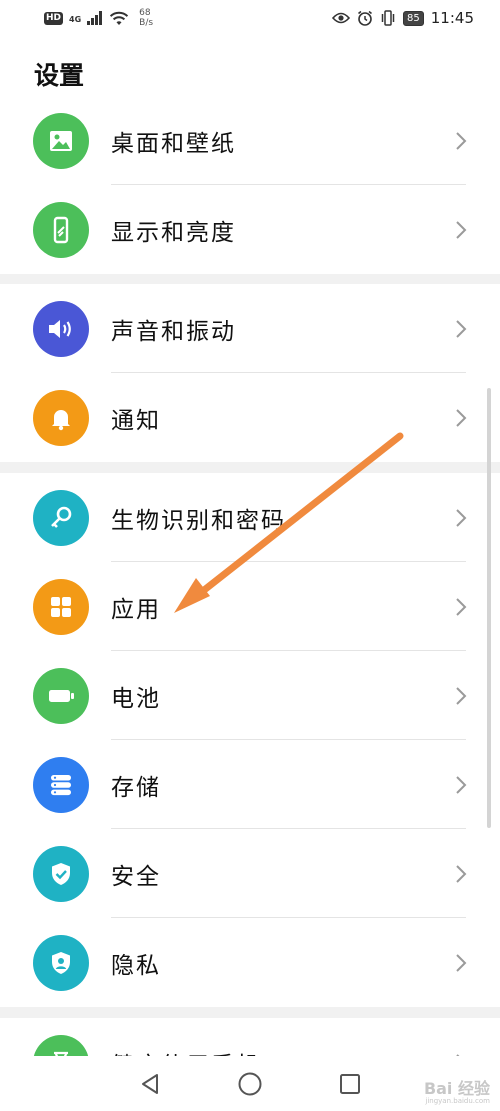 Image resolution: width=500 pixels, height=1111 pixels. I want to click on settings-group-4: 健康使用手机, so click(250, 1037).